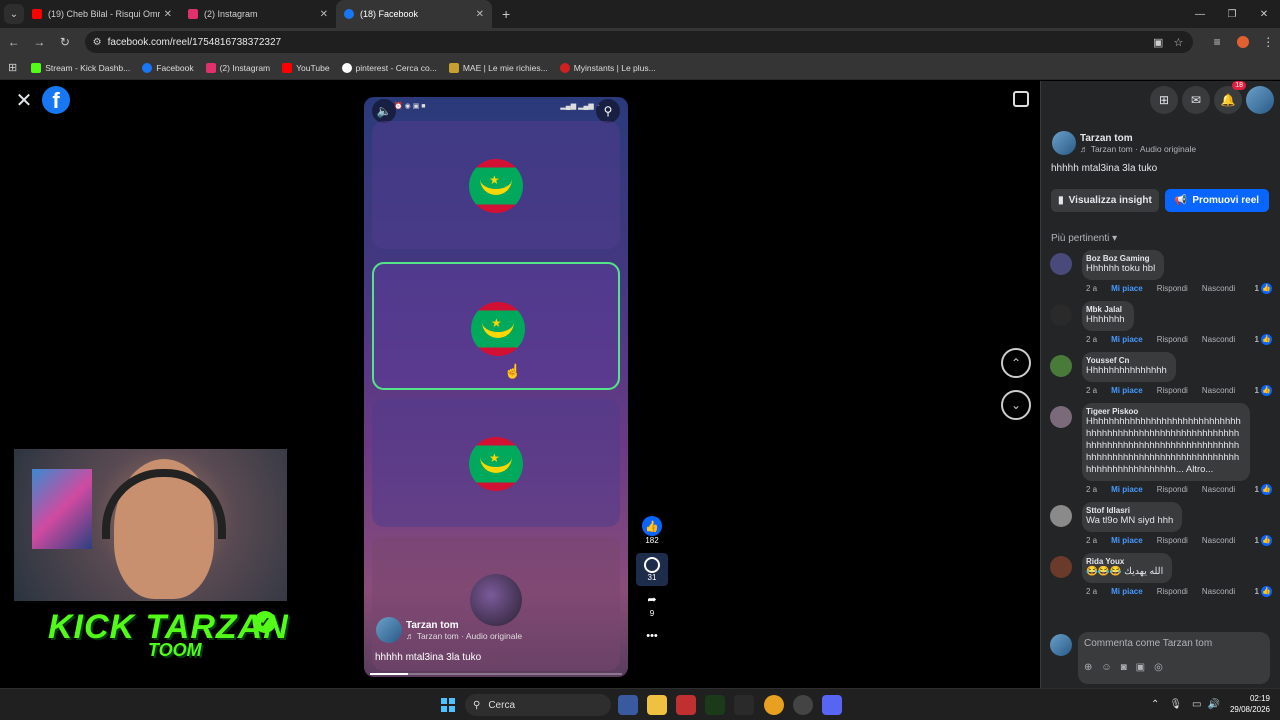 This screenshot has width=1280, height=720. What do you see at coordinates (464, 625) in the screenshot?
I see `reel-author-name: Tarzan tom` at bounding box center [464, 625].